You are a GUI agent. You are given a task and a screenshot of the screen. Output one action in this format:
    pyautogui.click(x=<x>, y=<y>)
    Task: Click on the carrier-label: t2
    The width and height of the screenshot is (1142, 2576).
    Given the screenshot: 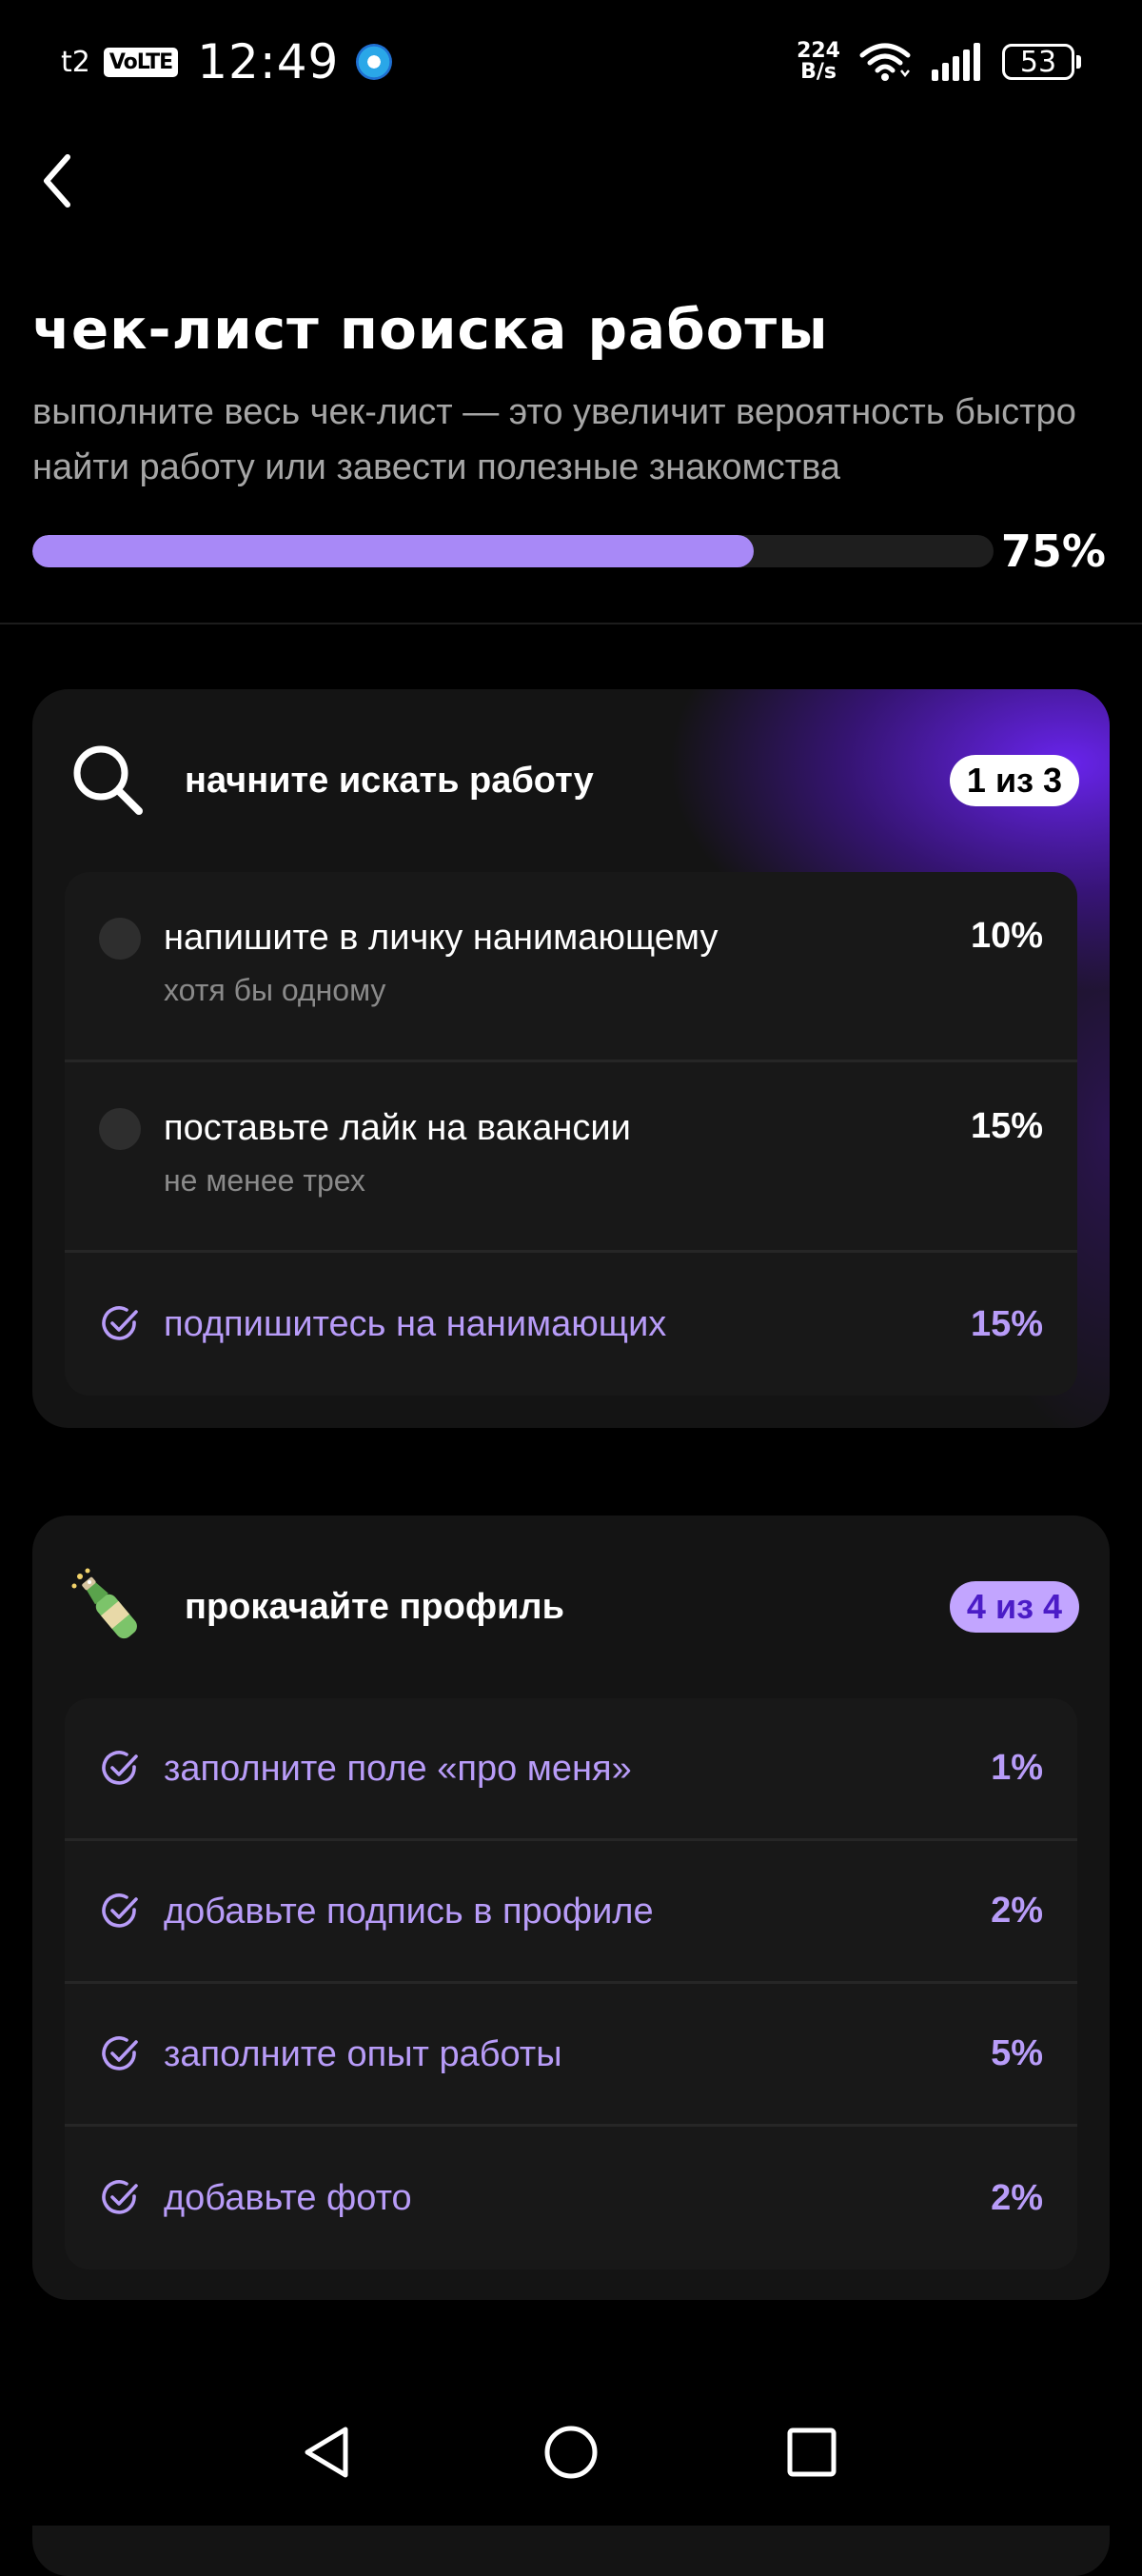 What is the action you would take?
    pyautogui.click(x=75, y=62)
    